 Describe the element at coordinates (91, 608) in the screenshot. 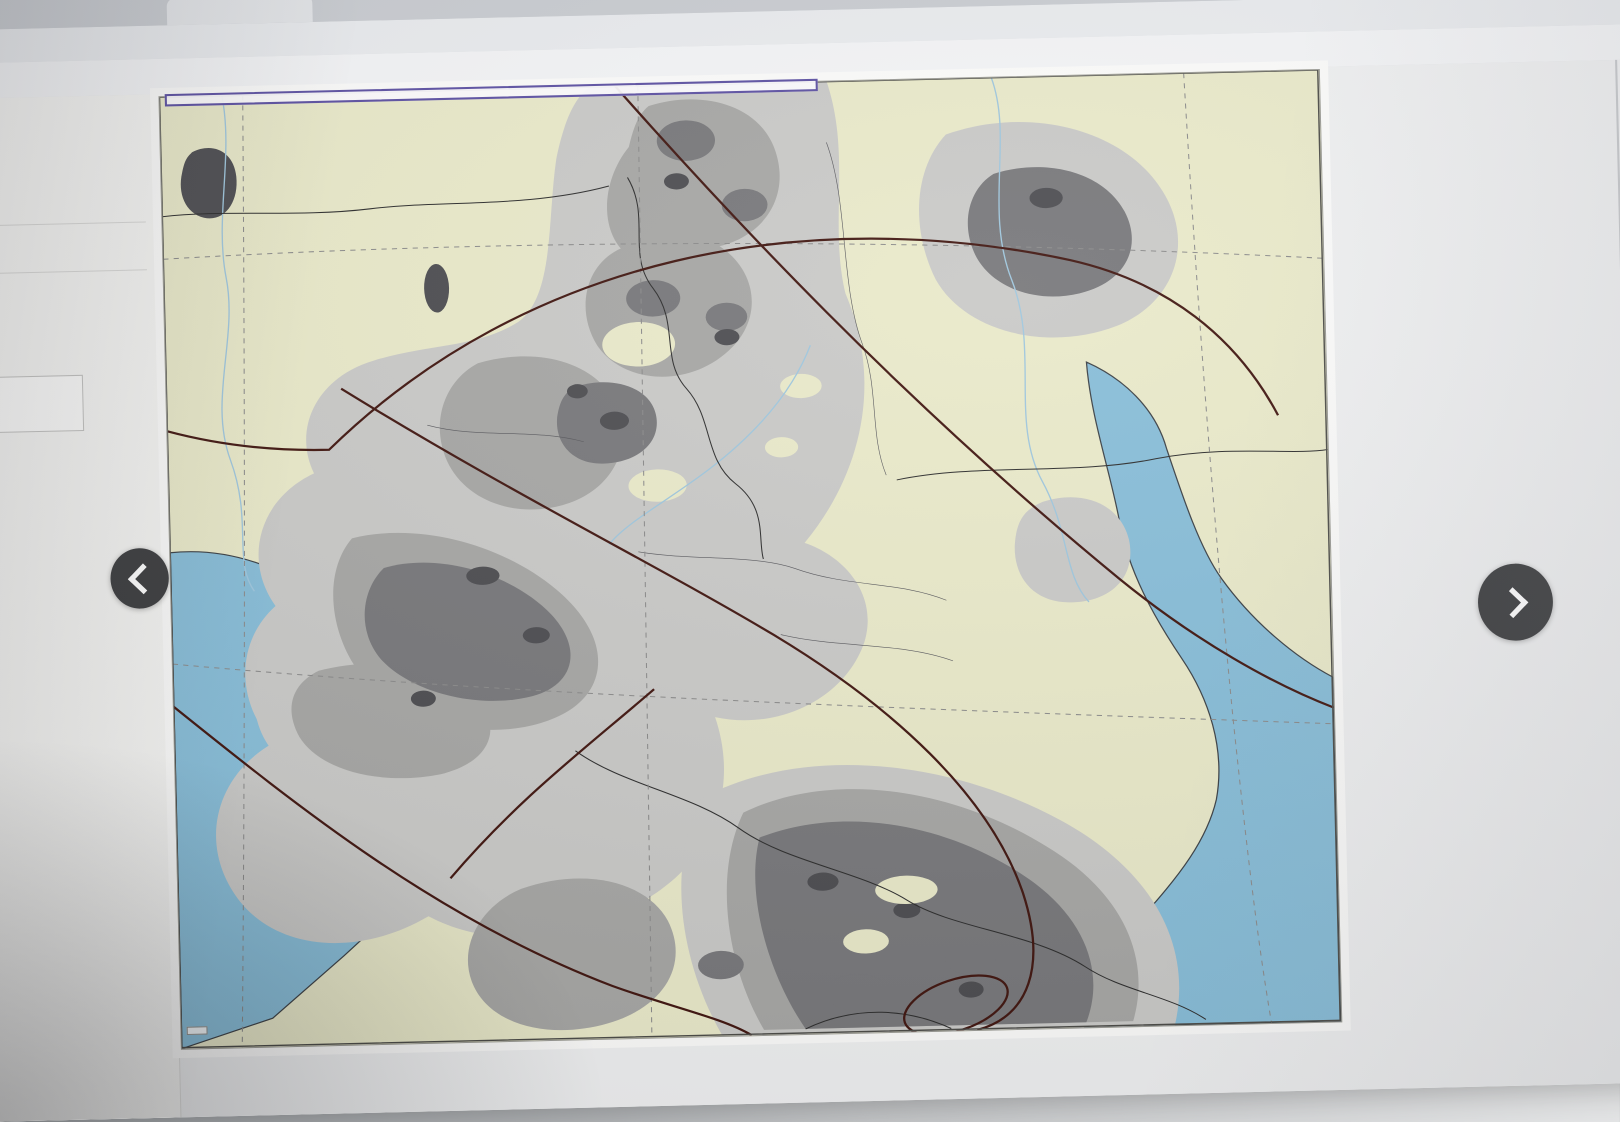

I see `sidebar` at that location.